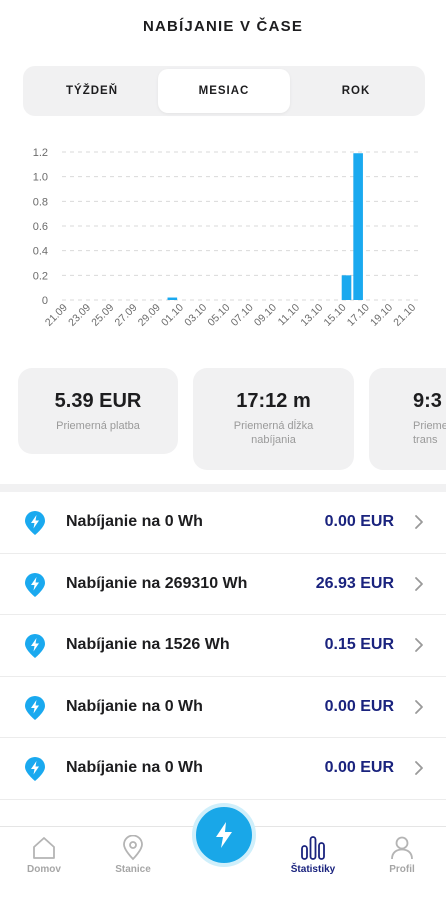 This screenshot has height=900, width=446. What do you see at coordinates (356, 91) in the screenshot?
I see `tab-year: ROK` at bounding box center [356, 91].